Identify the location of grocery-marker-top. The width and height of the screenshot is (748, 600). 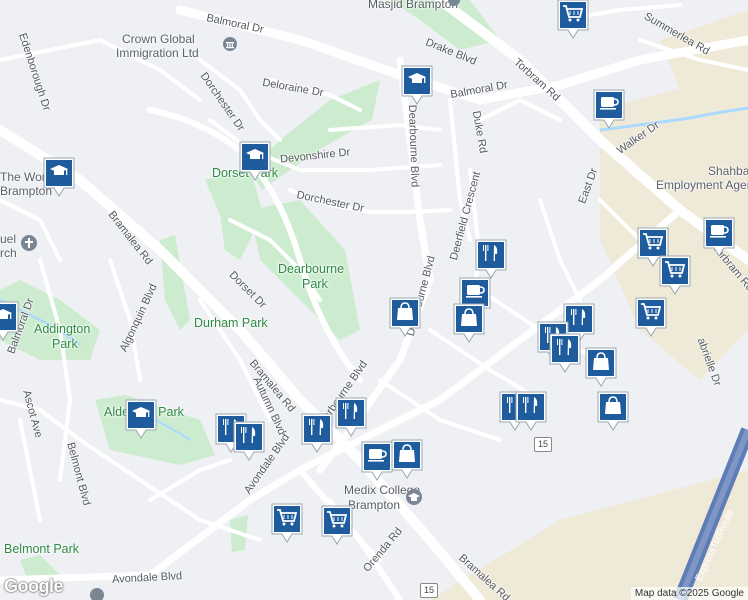
(573, 20).